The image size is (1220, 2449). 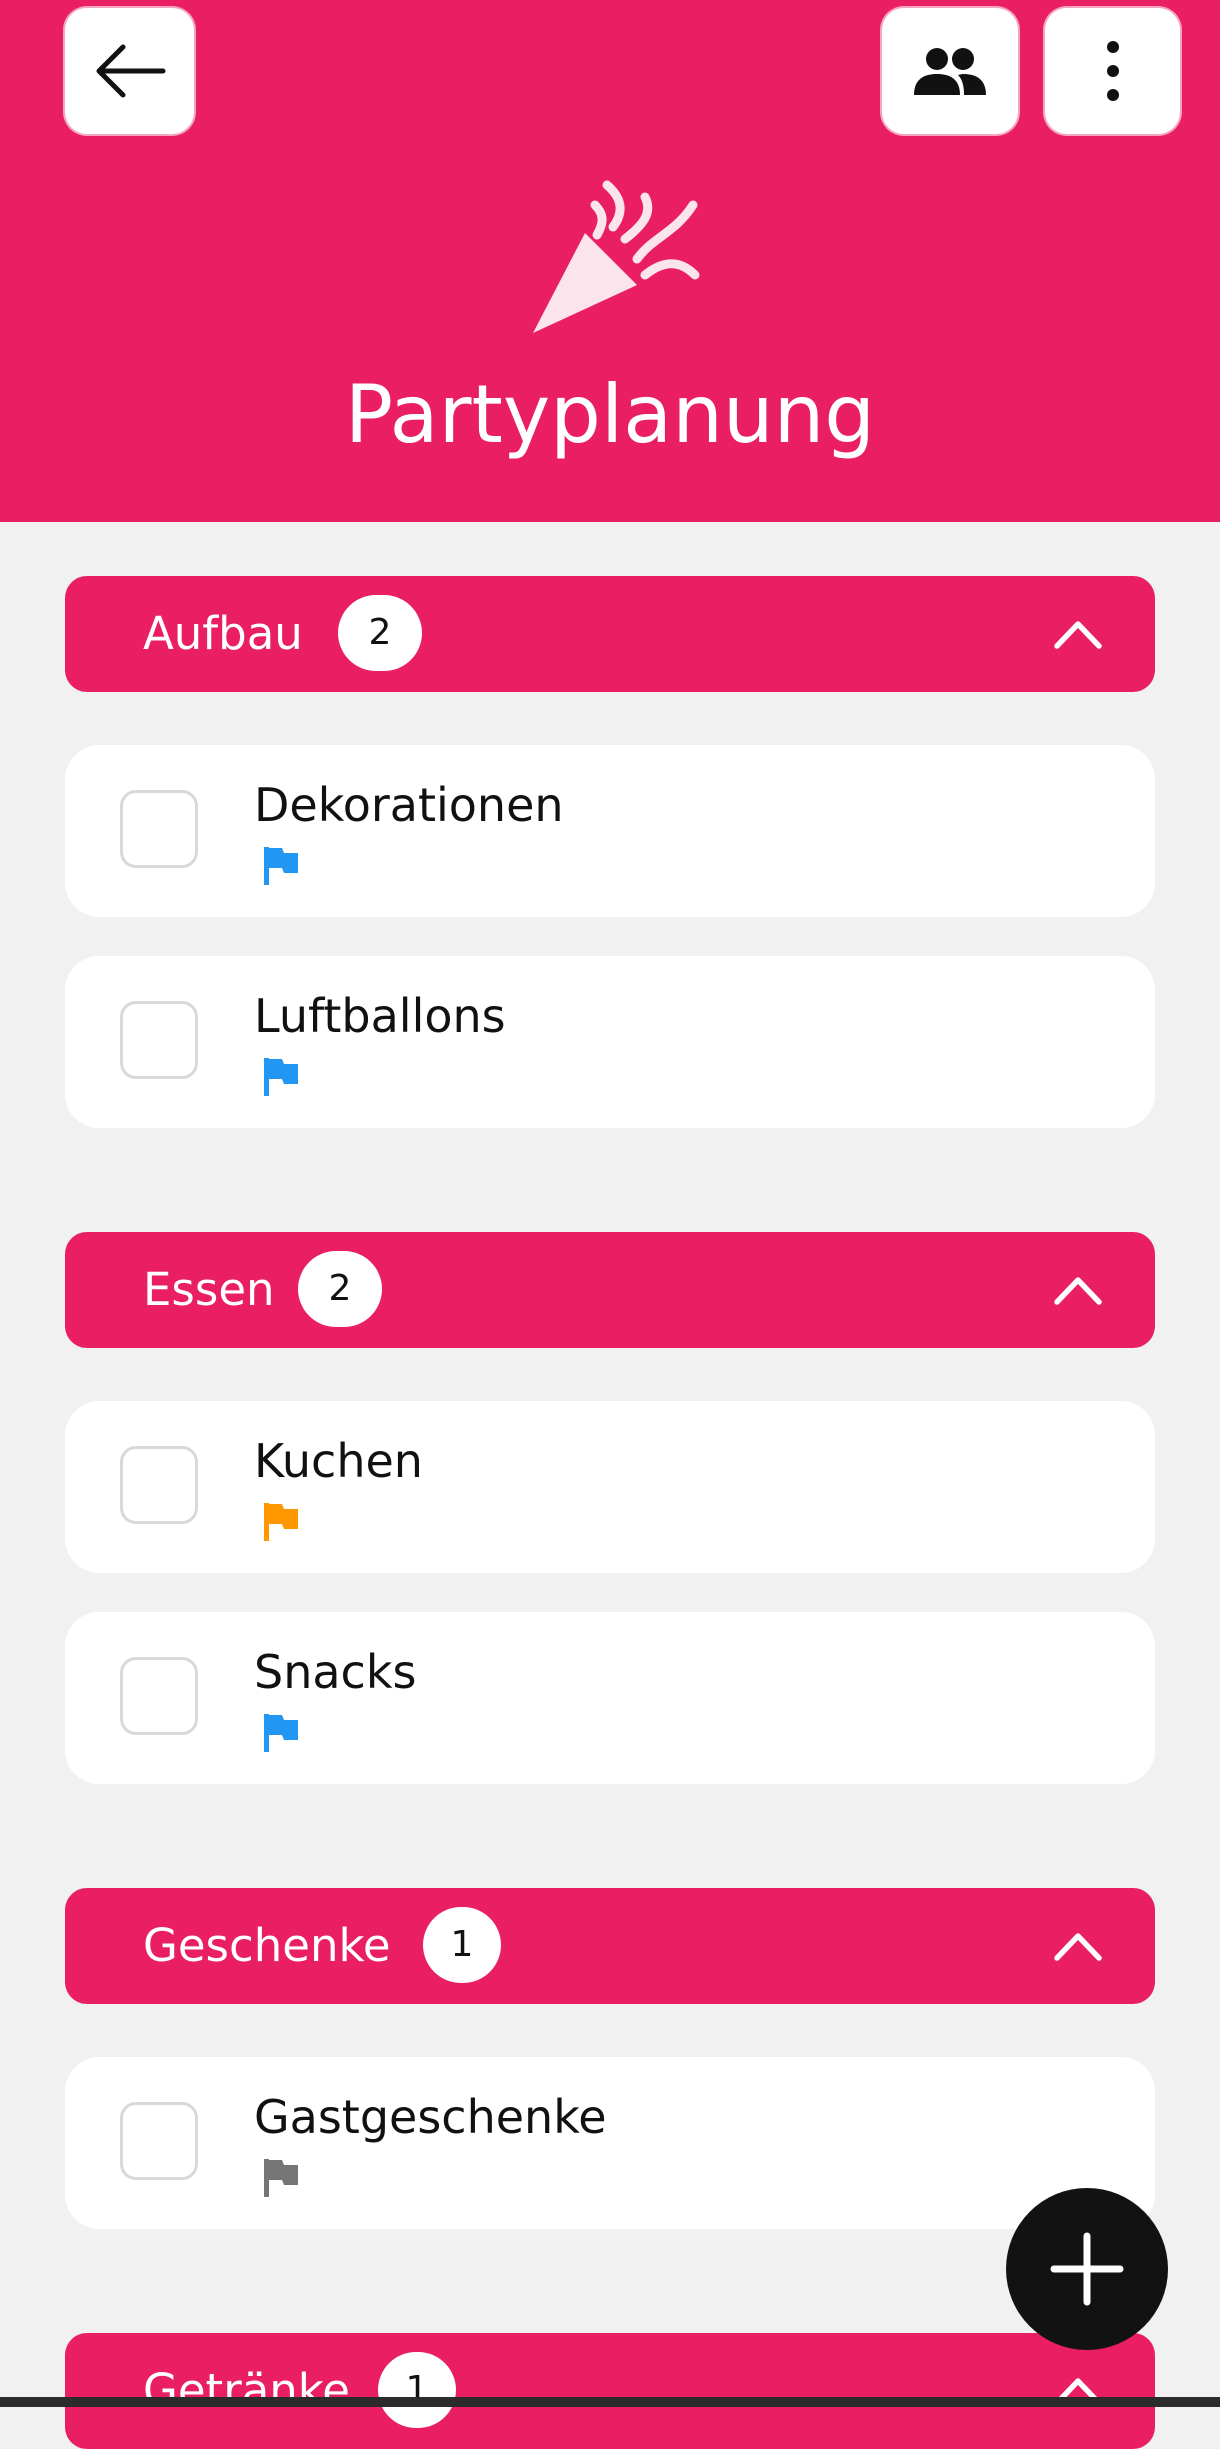 I want to click on group-header-geschenke: Geschenke 1, so click(x=610, y=1946).